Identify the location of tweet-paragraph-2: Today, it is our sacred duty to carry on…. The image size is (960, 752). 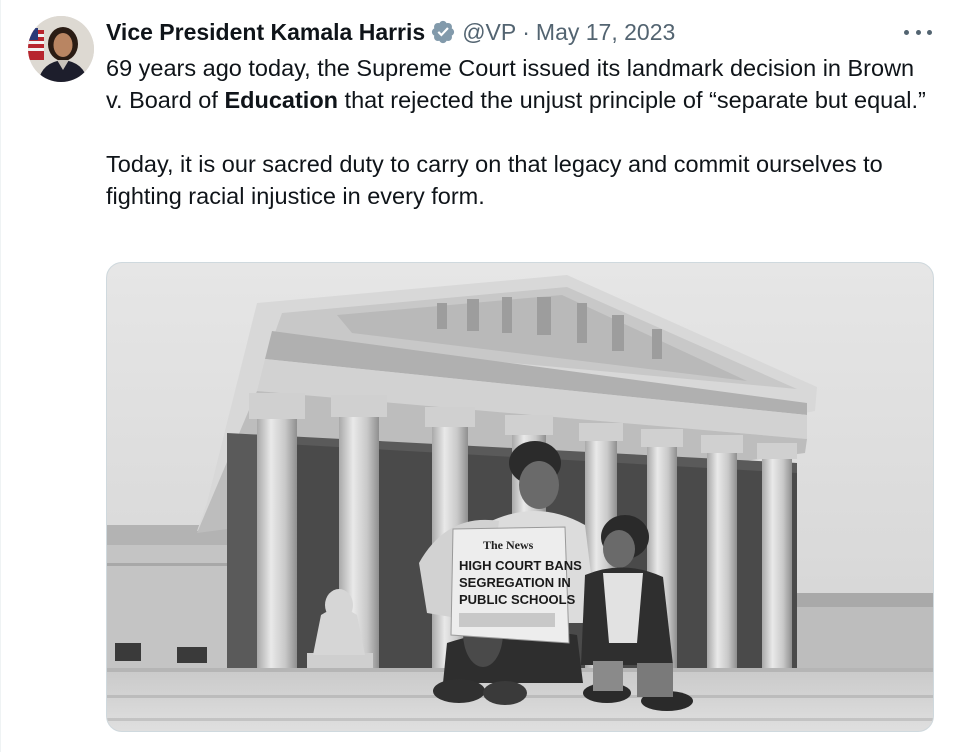
(494, 180).